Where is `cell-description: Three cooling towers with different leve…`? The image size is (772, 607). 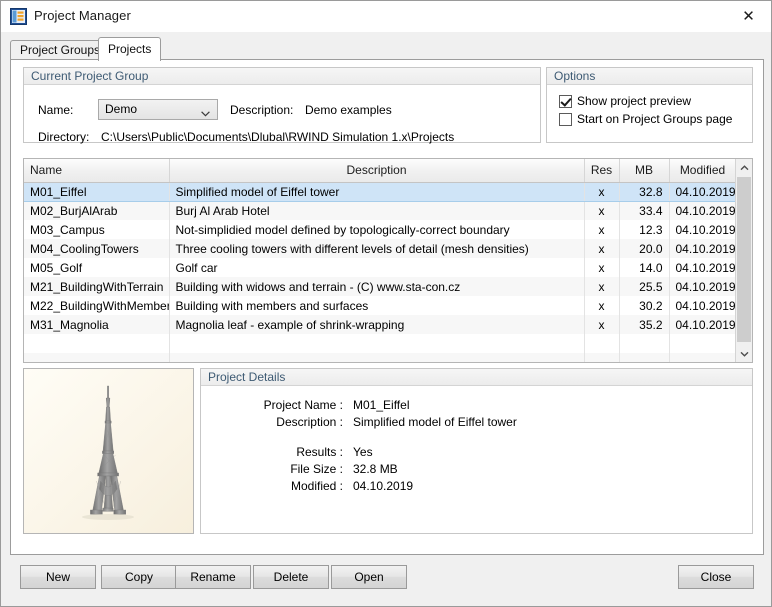 cell-description: Three cooling towers with different leve… is located at coordinates (377, 248).